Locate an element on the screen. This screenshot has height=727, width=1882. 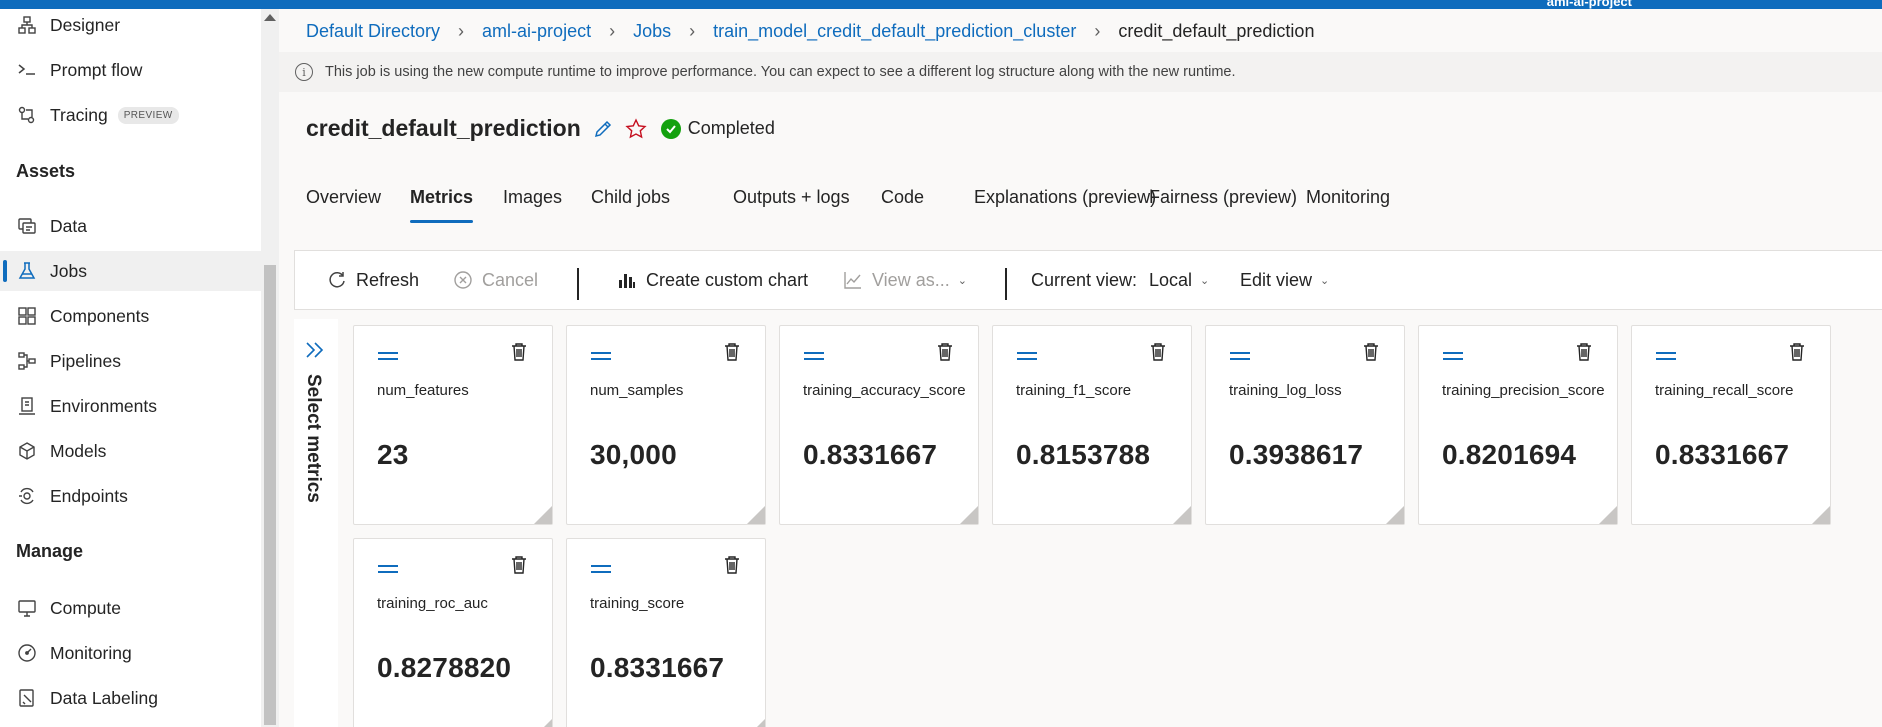
cancel-button: Cancel is located at coordinates (495, 280).